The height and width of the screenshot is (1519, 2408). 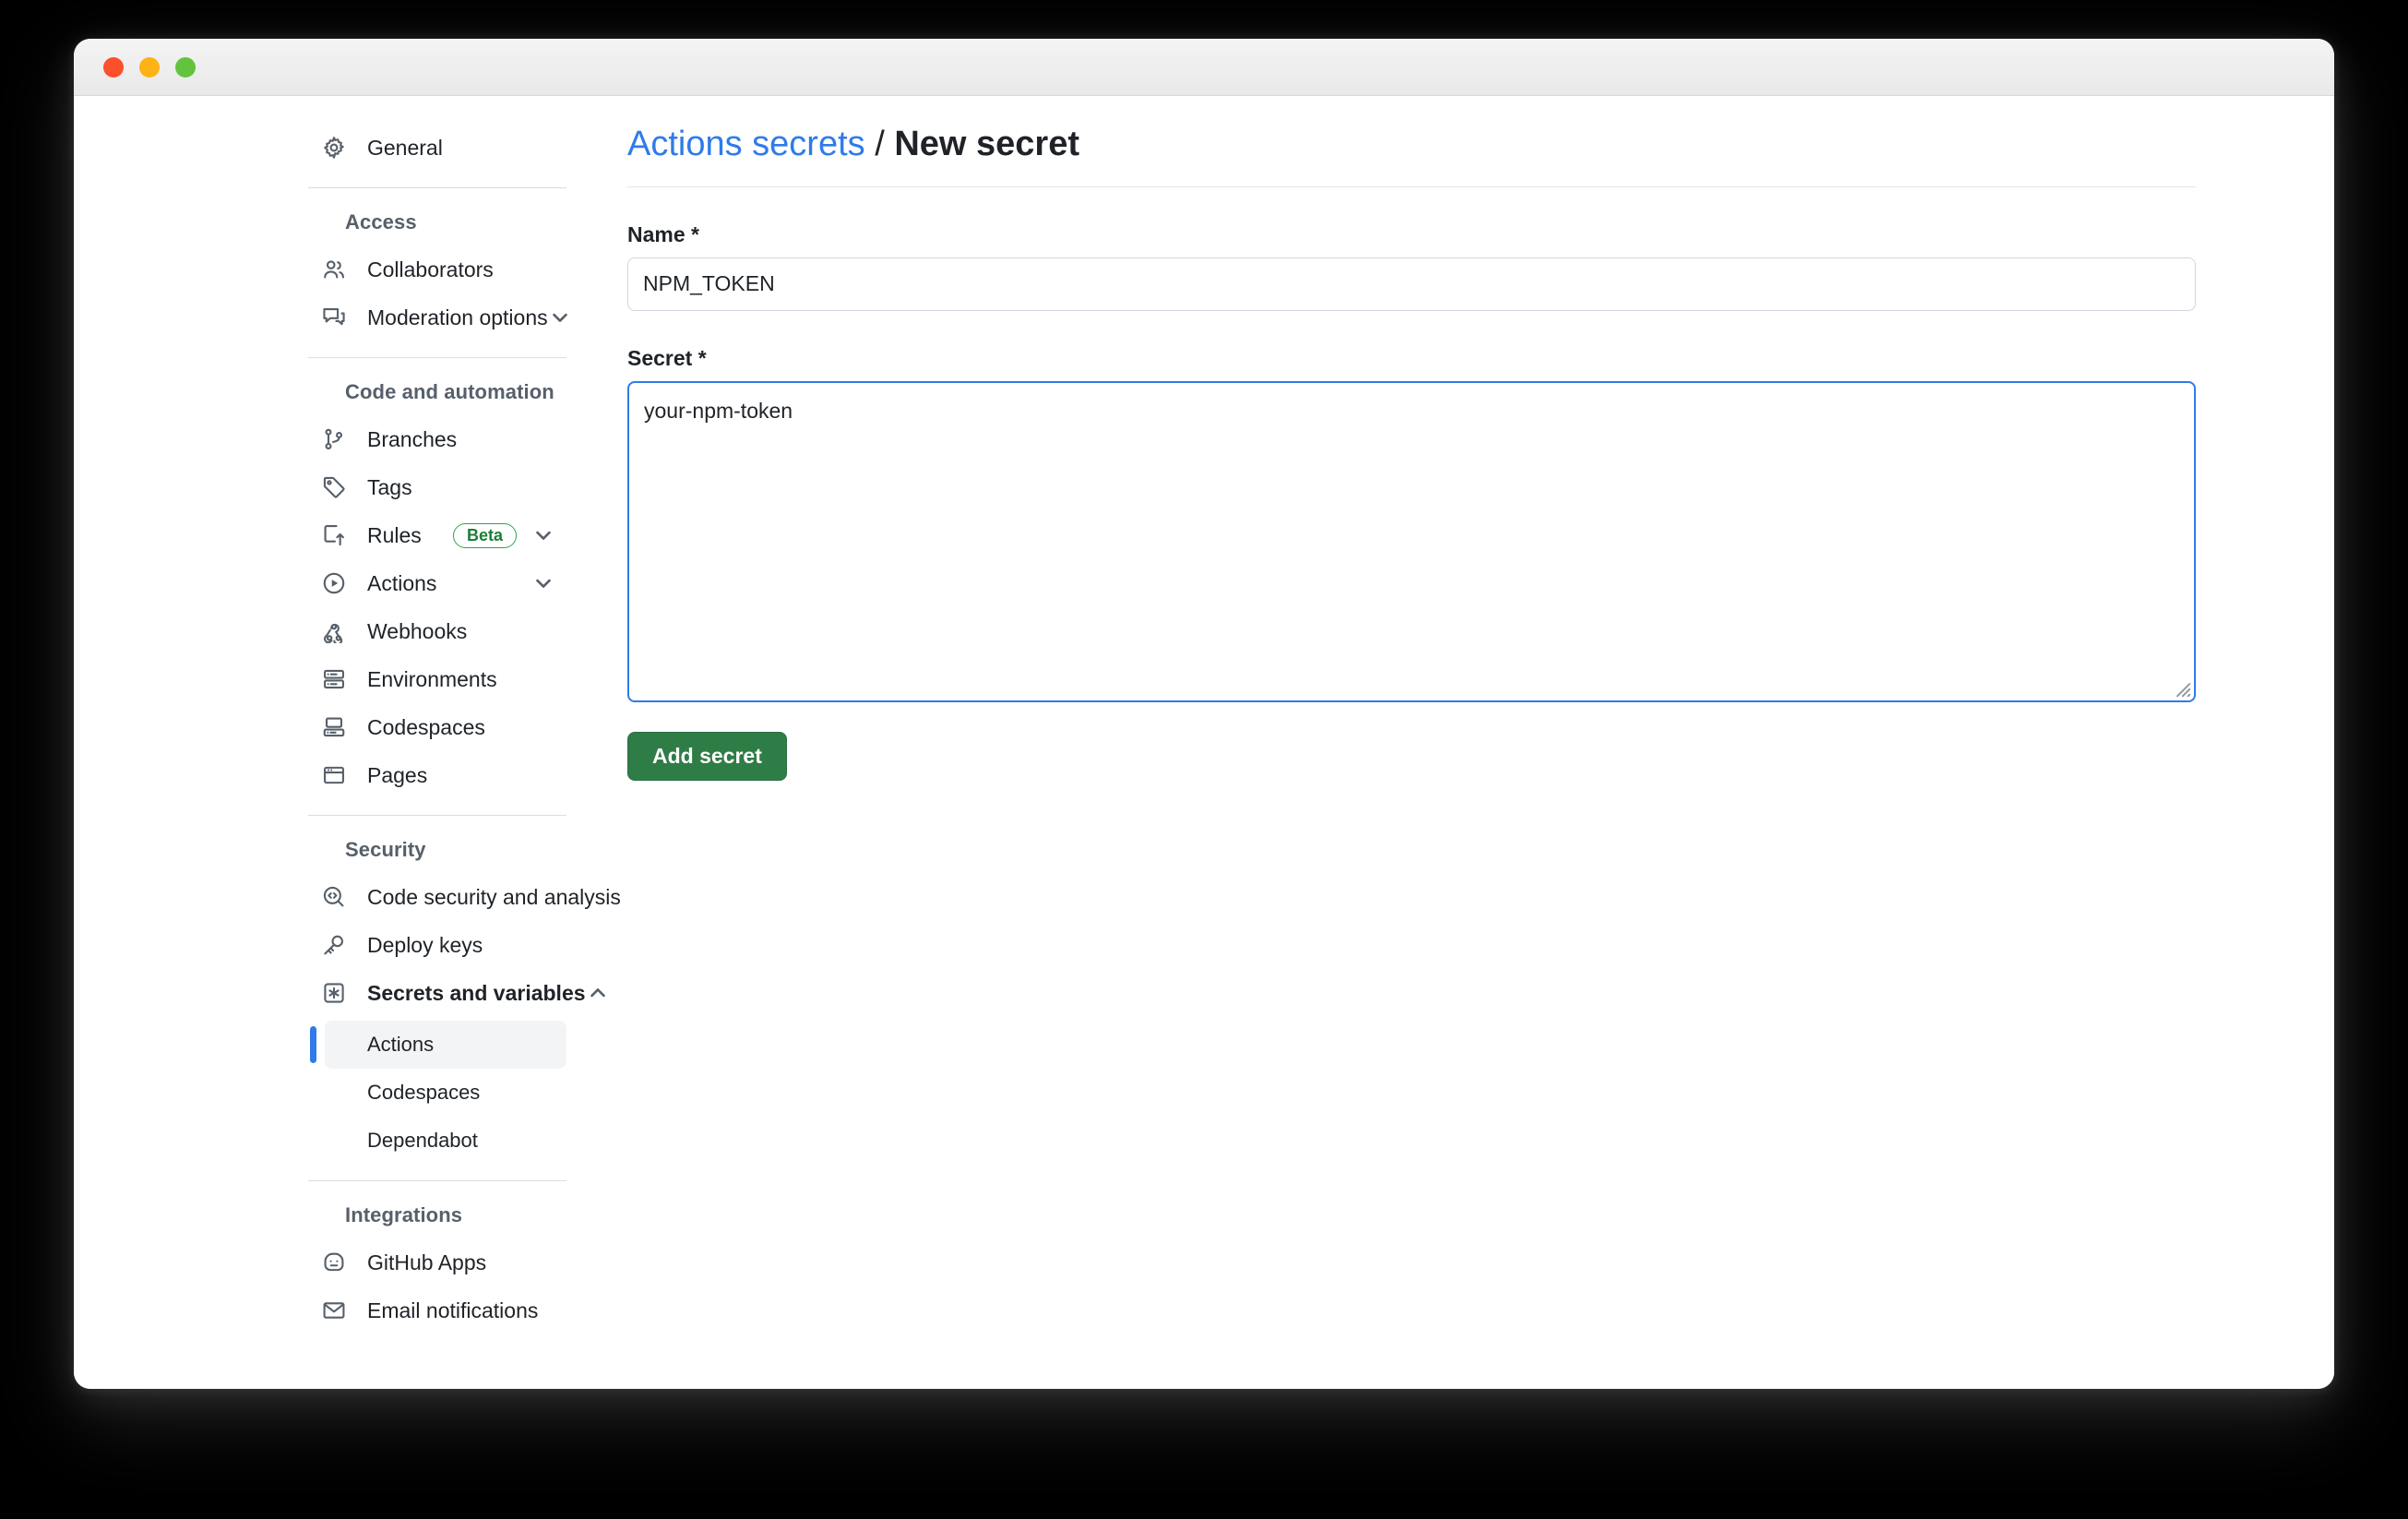 I want to click on sidebar-section-title: Access, so click(x=381, y=221).